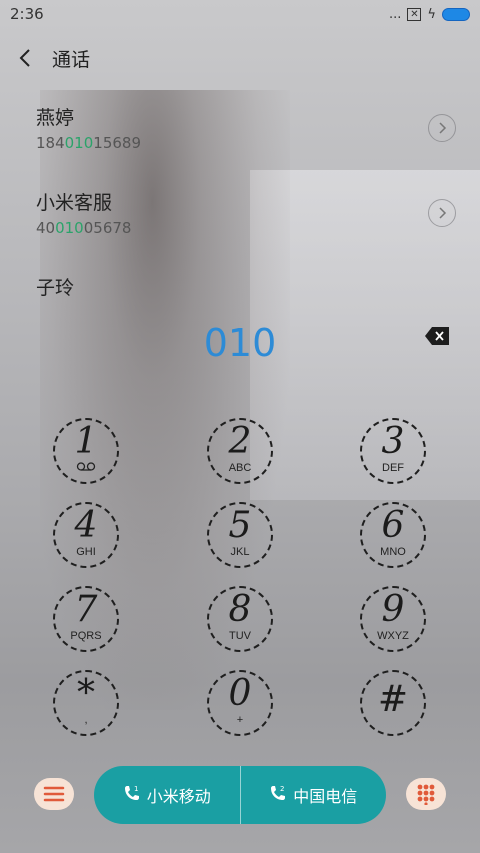  I want to click on header: 通话, so click(240, 58).